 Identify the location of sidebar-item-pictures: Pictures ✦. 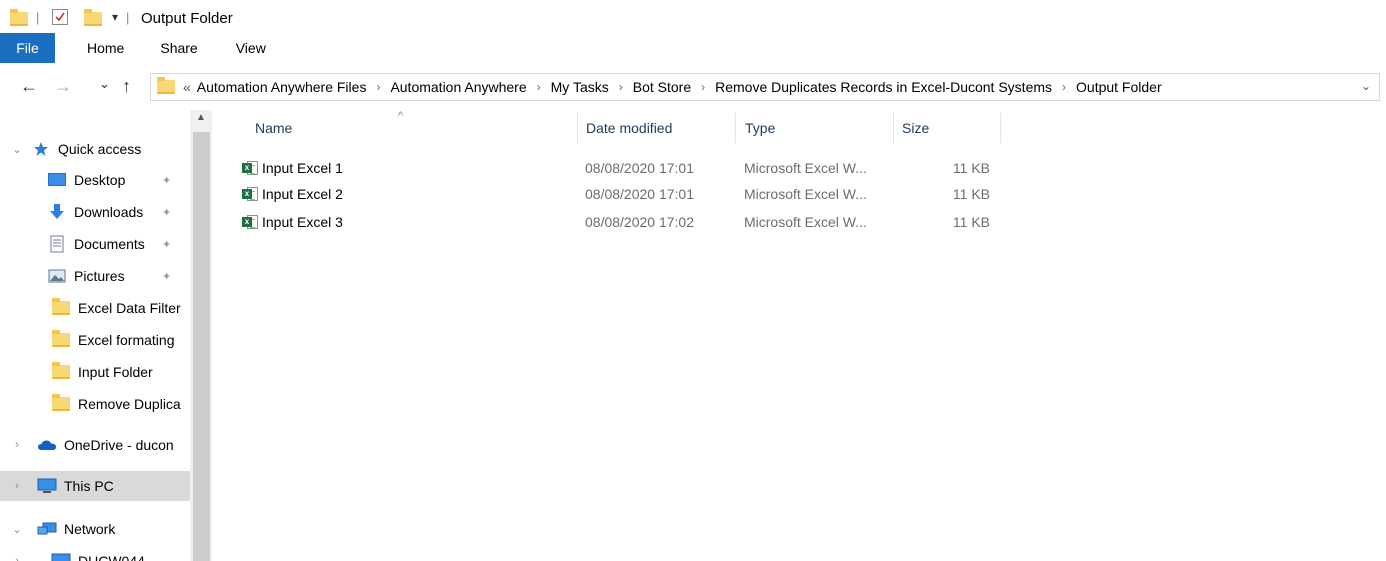
(106, 276).